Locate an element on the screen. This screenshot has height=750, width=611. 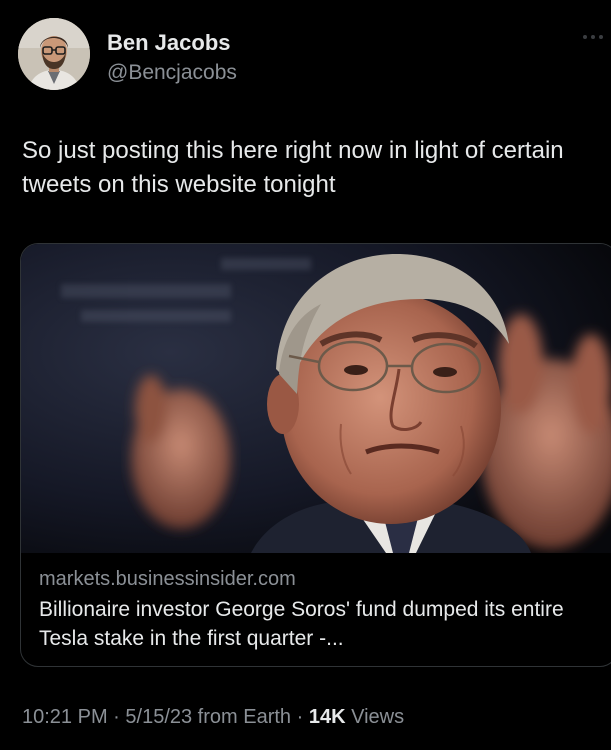
user-handle: @Bencjacobs is located at coordinates (172, 73).